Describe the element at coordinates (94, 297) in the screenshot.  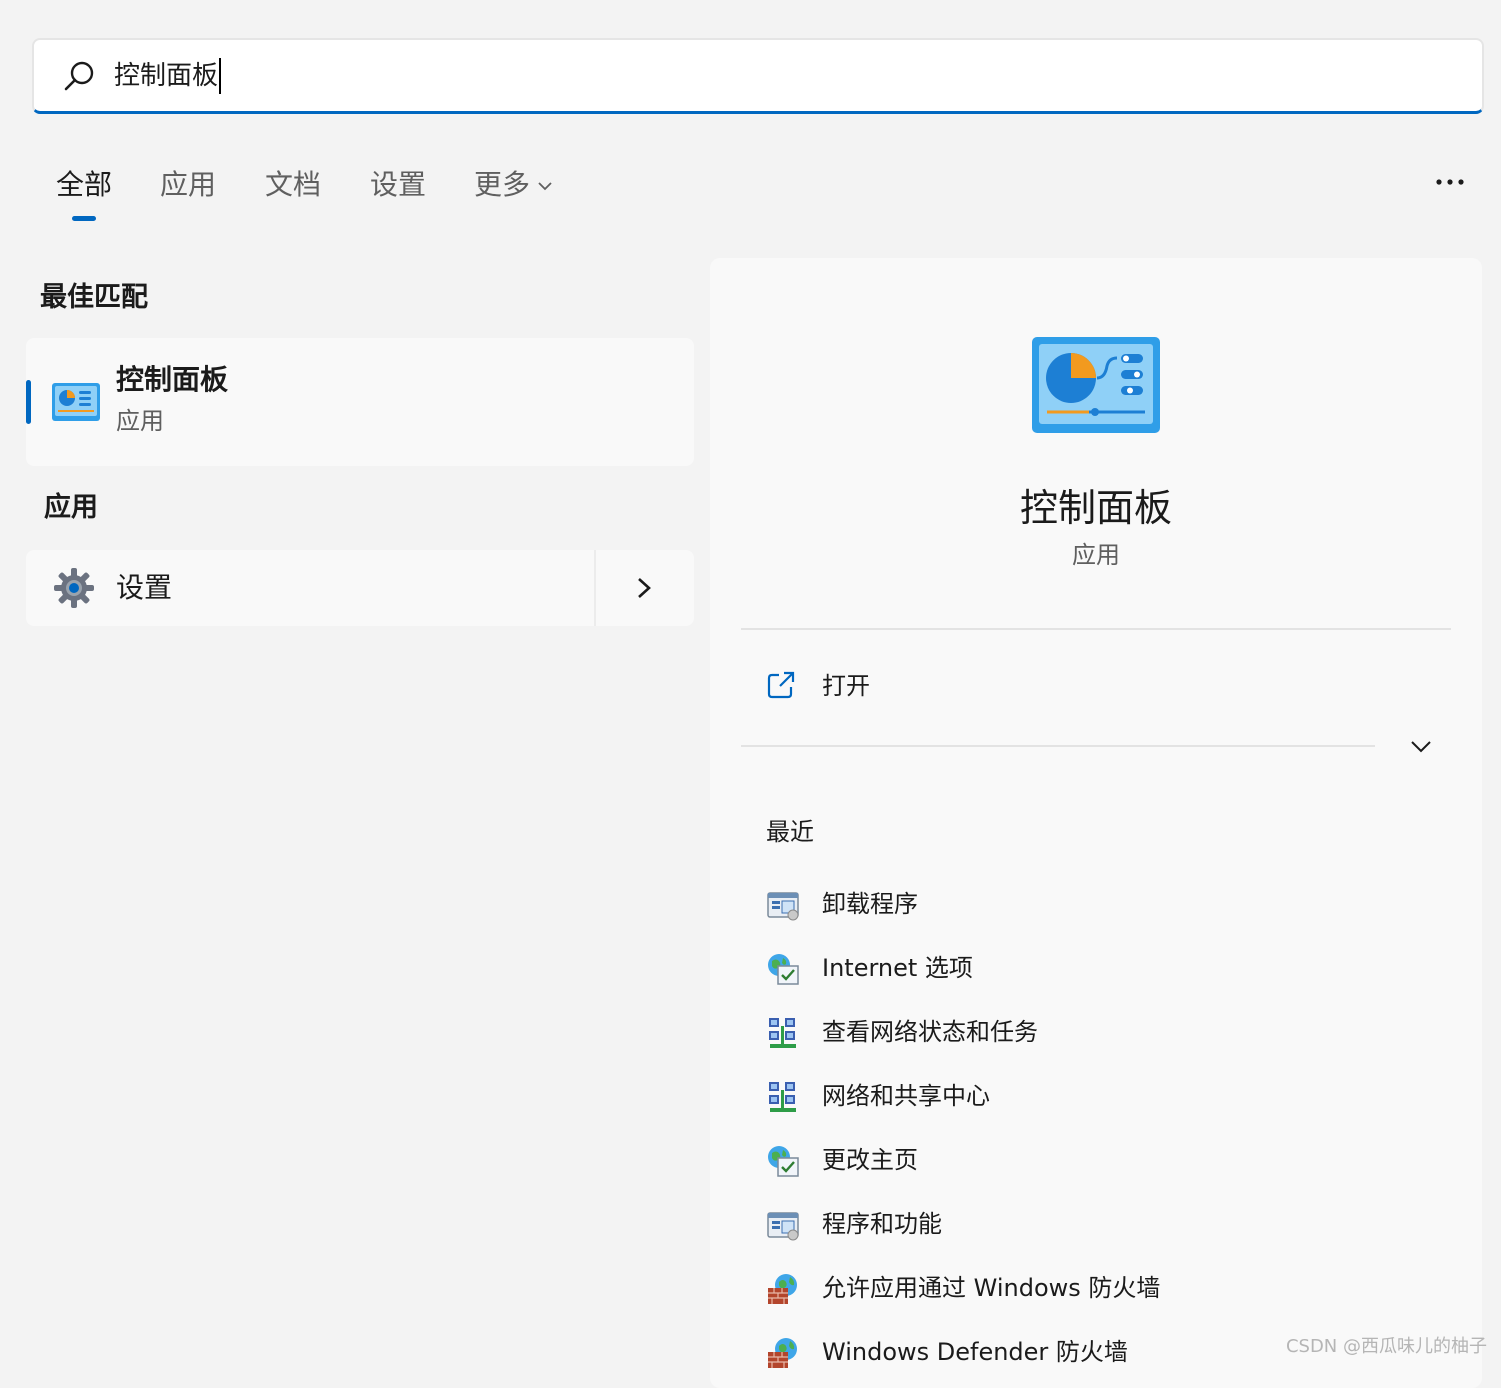
I see `best-match-header: 最佳匹配` at that location.